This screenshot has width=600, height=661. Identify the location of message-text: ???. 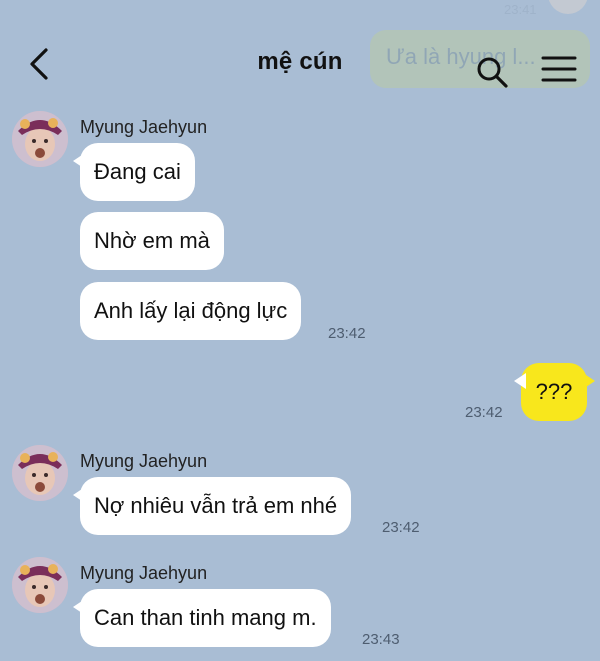
(554, 391).